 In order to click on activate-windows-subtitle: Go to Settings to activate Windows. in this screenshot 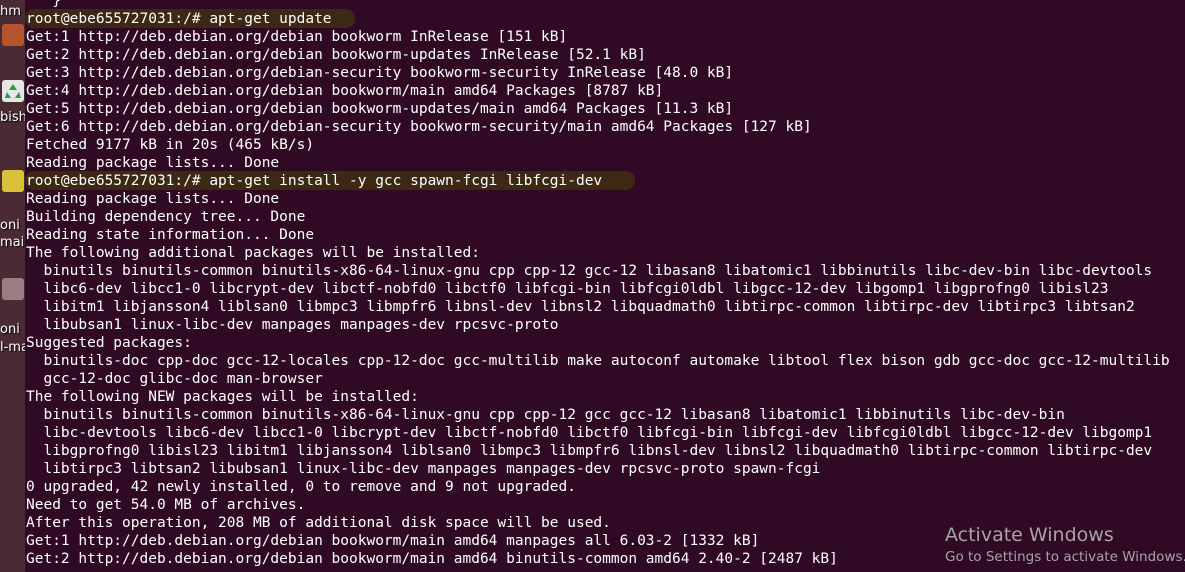, I will do `click(1065, 557)`.